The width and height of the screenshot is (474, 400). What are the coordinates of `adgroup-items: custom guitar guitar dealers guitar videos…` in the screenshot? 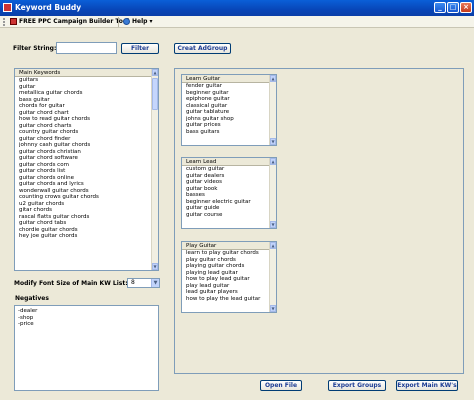 It's located at (229, 192).